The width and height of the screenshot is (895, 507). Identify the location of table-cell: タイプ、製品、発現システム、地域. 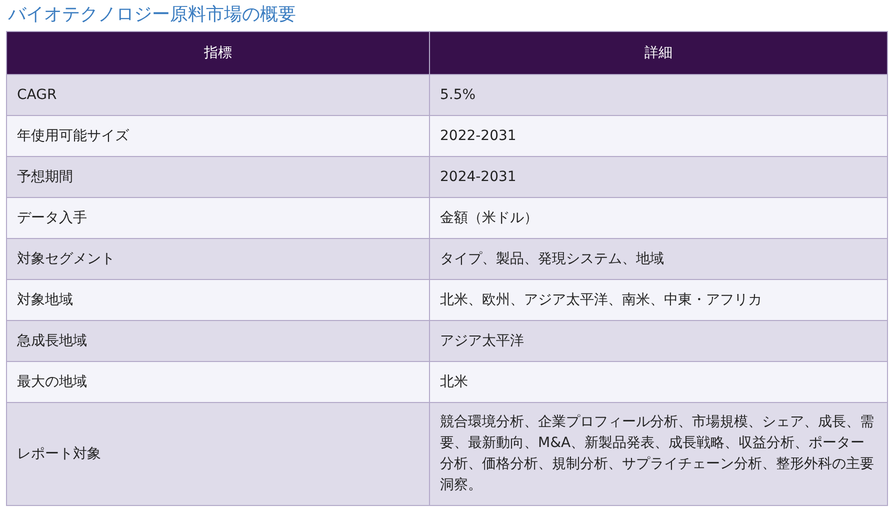
(659, 259).